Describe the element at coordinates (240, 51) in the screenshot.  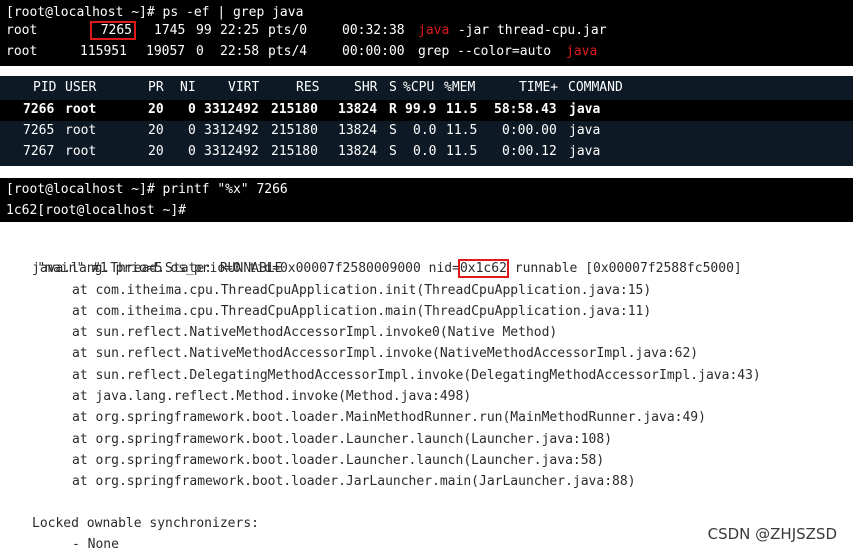
I see `ps-stime: 22:58` at that location.